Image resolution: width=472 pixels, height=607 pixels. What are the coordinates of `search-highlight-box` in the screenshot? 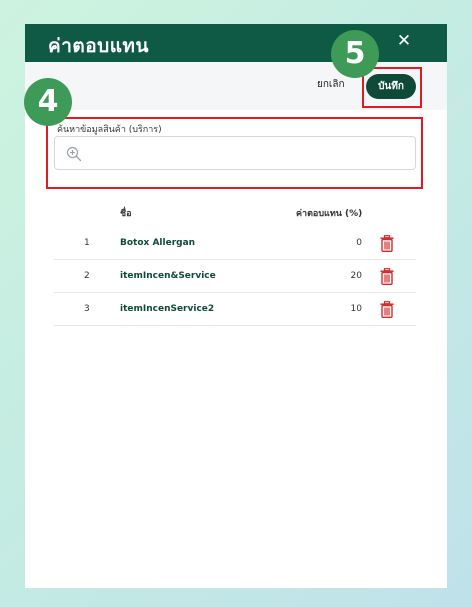 It's located at (234, 153).